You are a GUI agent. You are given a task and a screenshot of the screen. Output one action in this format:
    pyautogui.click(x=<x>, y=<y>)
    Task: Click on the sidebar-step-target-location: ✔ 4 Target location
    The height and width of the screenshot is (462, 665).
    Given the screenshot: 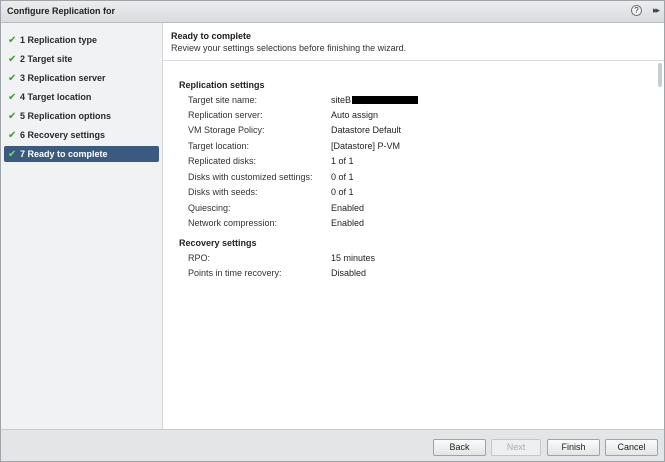 What is the action you would take?
    pyautogui.click(x=81, y=97)
    